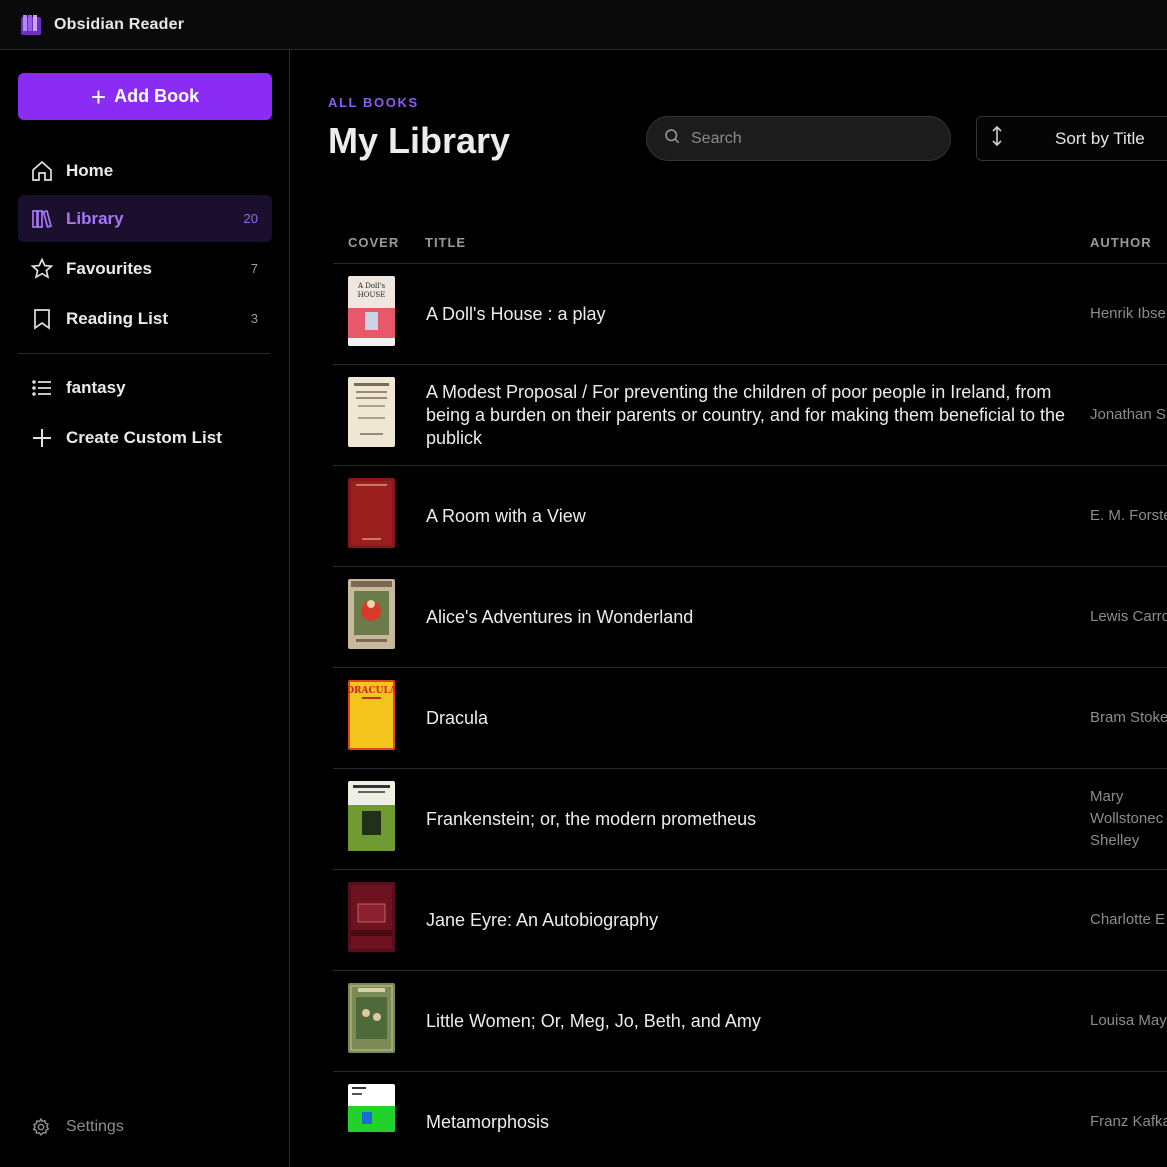 This screenshot has height=1167, width=1167. Describe the element at coordinates (254, 318) in the screenshot. I see `reading-list-count-badge: 3` at that location.